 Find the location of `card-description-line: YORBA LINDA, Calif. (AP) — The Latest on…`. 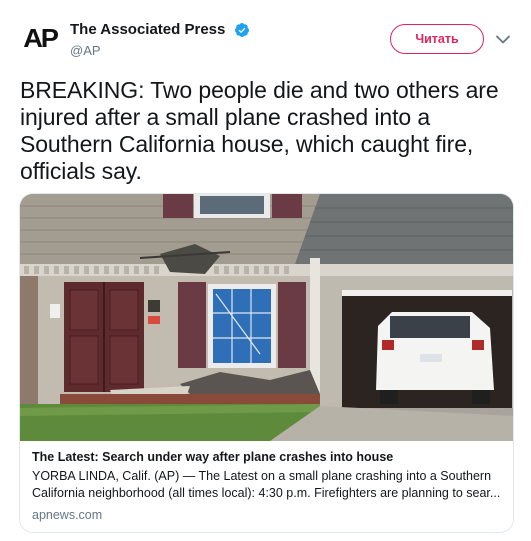

card-description-line: YORBA LINDA, Calif. (AP) — The Latest on… is located at coordinates (262, 476).